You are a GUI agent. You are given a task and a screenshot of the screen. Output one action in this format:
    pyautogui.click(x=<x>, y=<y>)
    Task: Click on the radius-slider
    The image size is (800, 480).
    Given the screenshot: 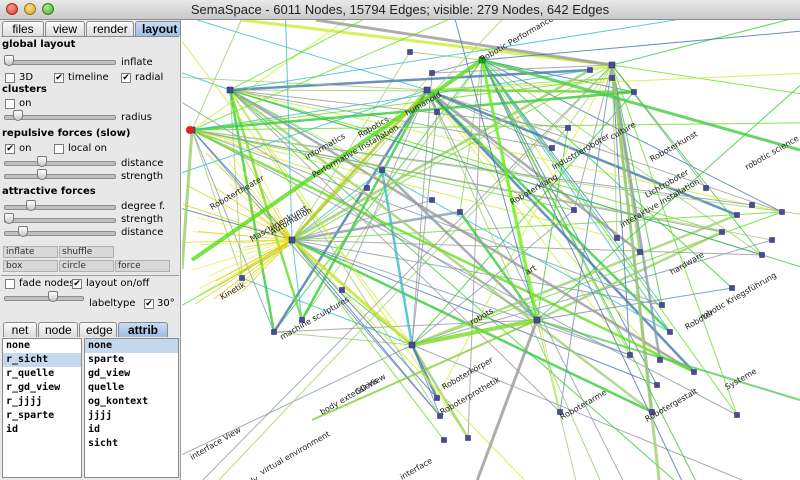 What is the action you would take?
    pyautogui.click(x=60, y=115)
    